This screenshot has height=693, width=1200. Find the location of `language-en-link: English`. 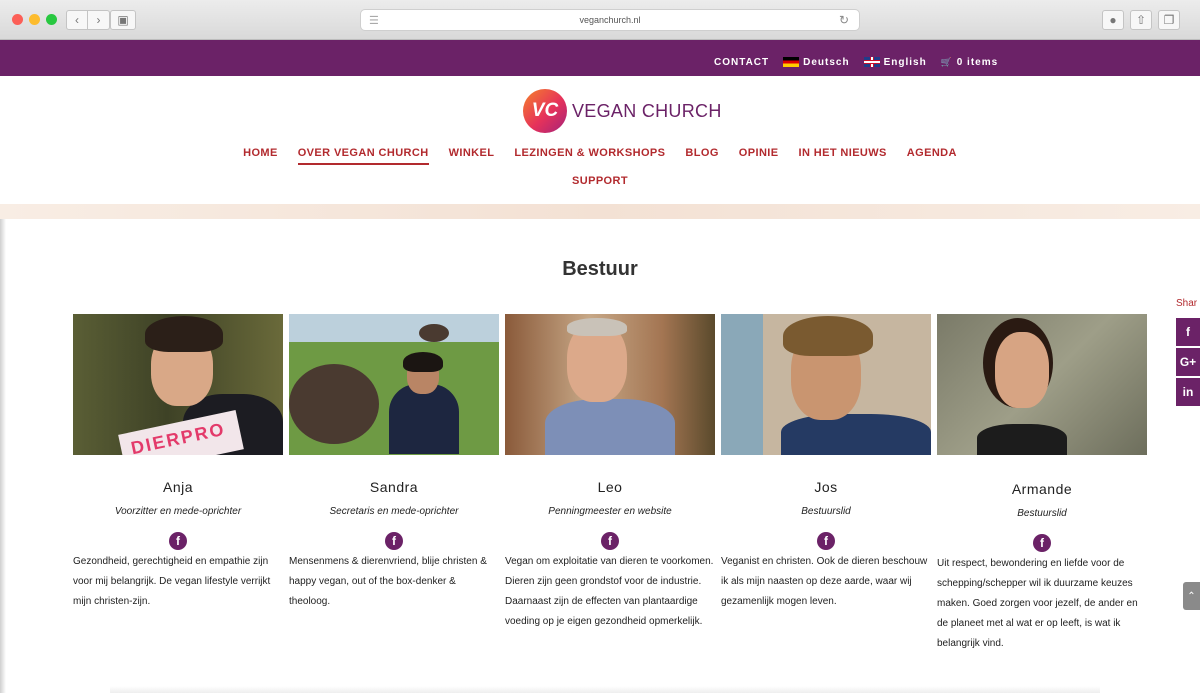

language-en-link: English is located at coordinates (895, 62).